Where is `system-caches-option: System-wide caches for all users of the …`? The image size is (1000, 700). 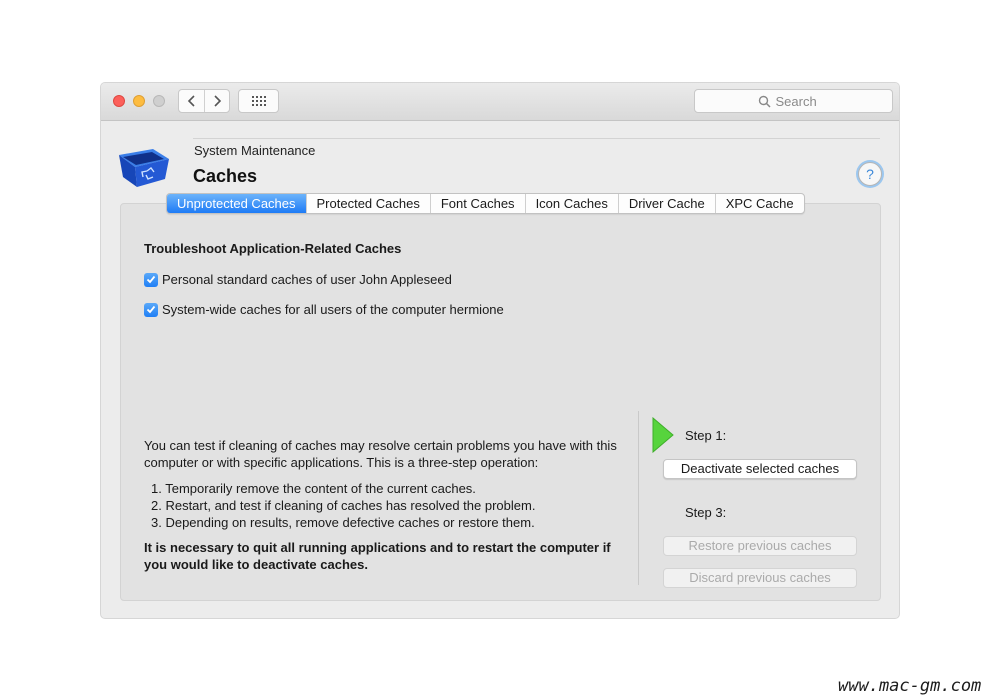 system-caches-option: System-wide caches for all users of the … is located at coordinates (324, 309).